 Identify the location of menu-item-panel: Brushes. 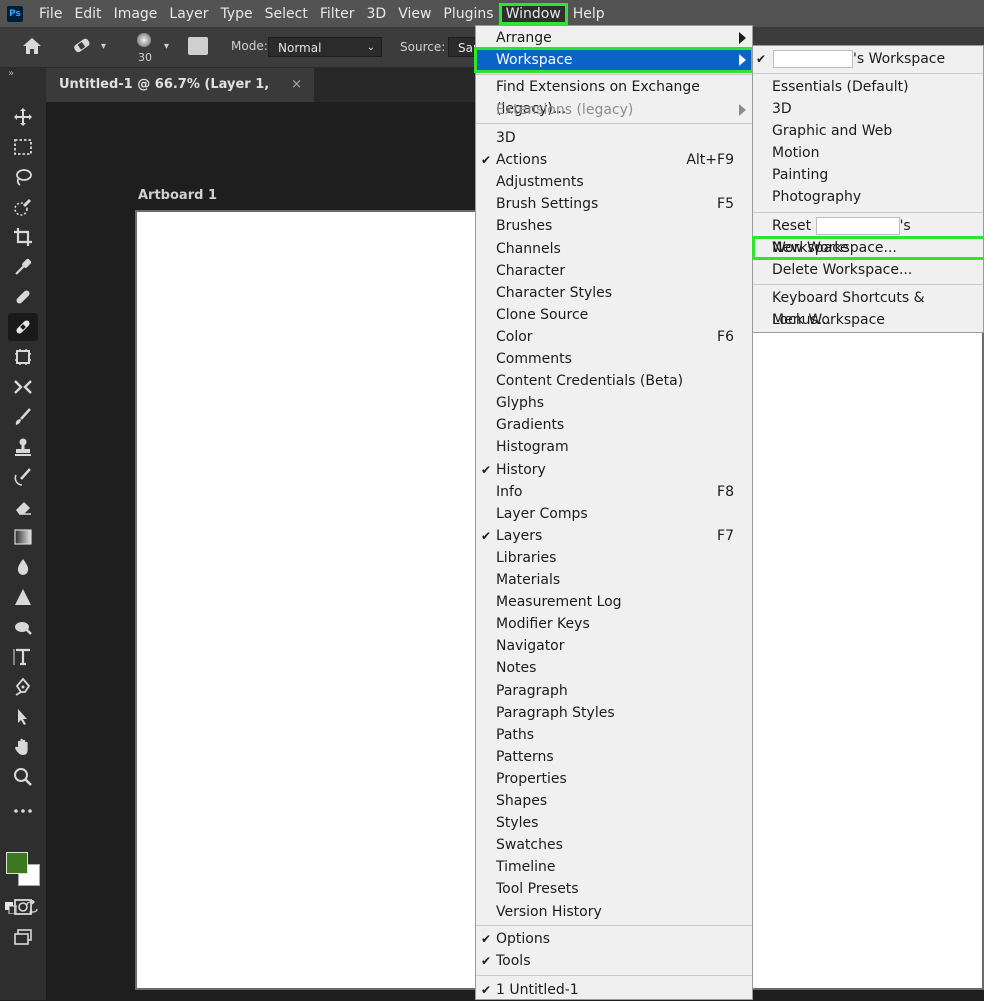
(614, 226).